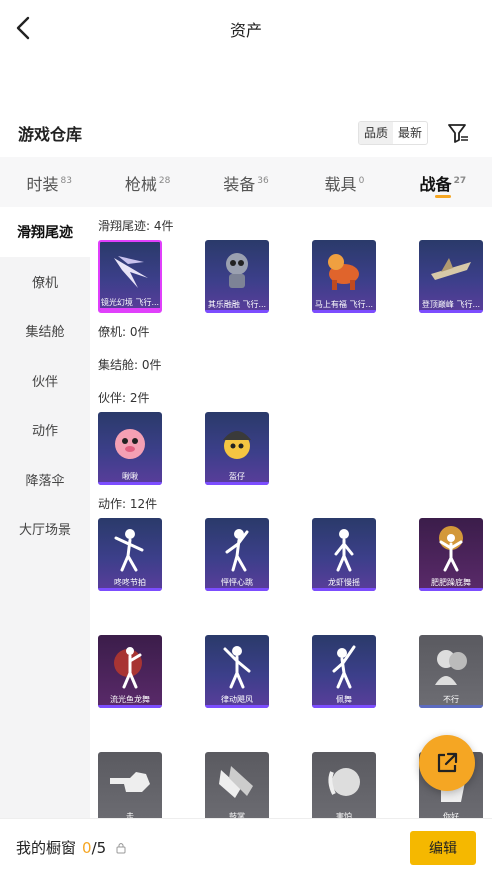 This screenshot has width=492, height=876. What do you see at coordinates (136, 226) in the screenshot?
I see `section-label-trail: 滑翔尾迹: 4件` at bounding box center [136, 226].